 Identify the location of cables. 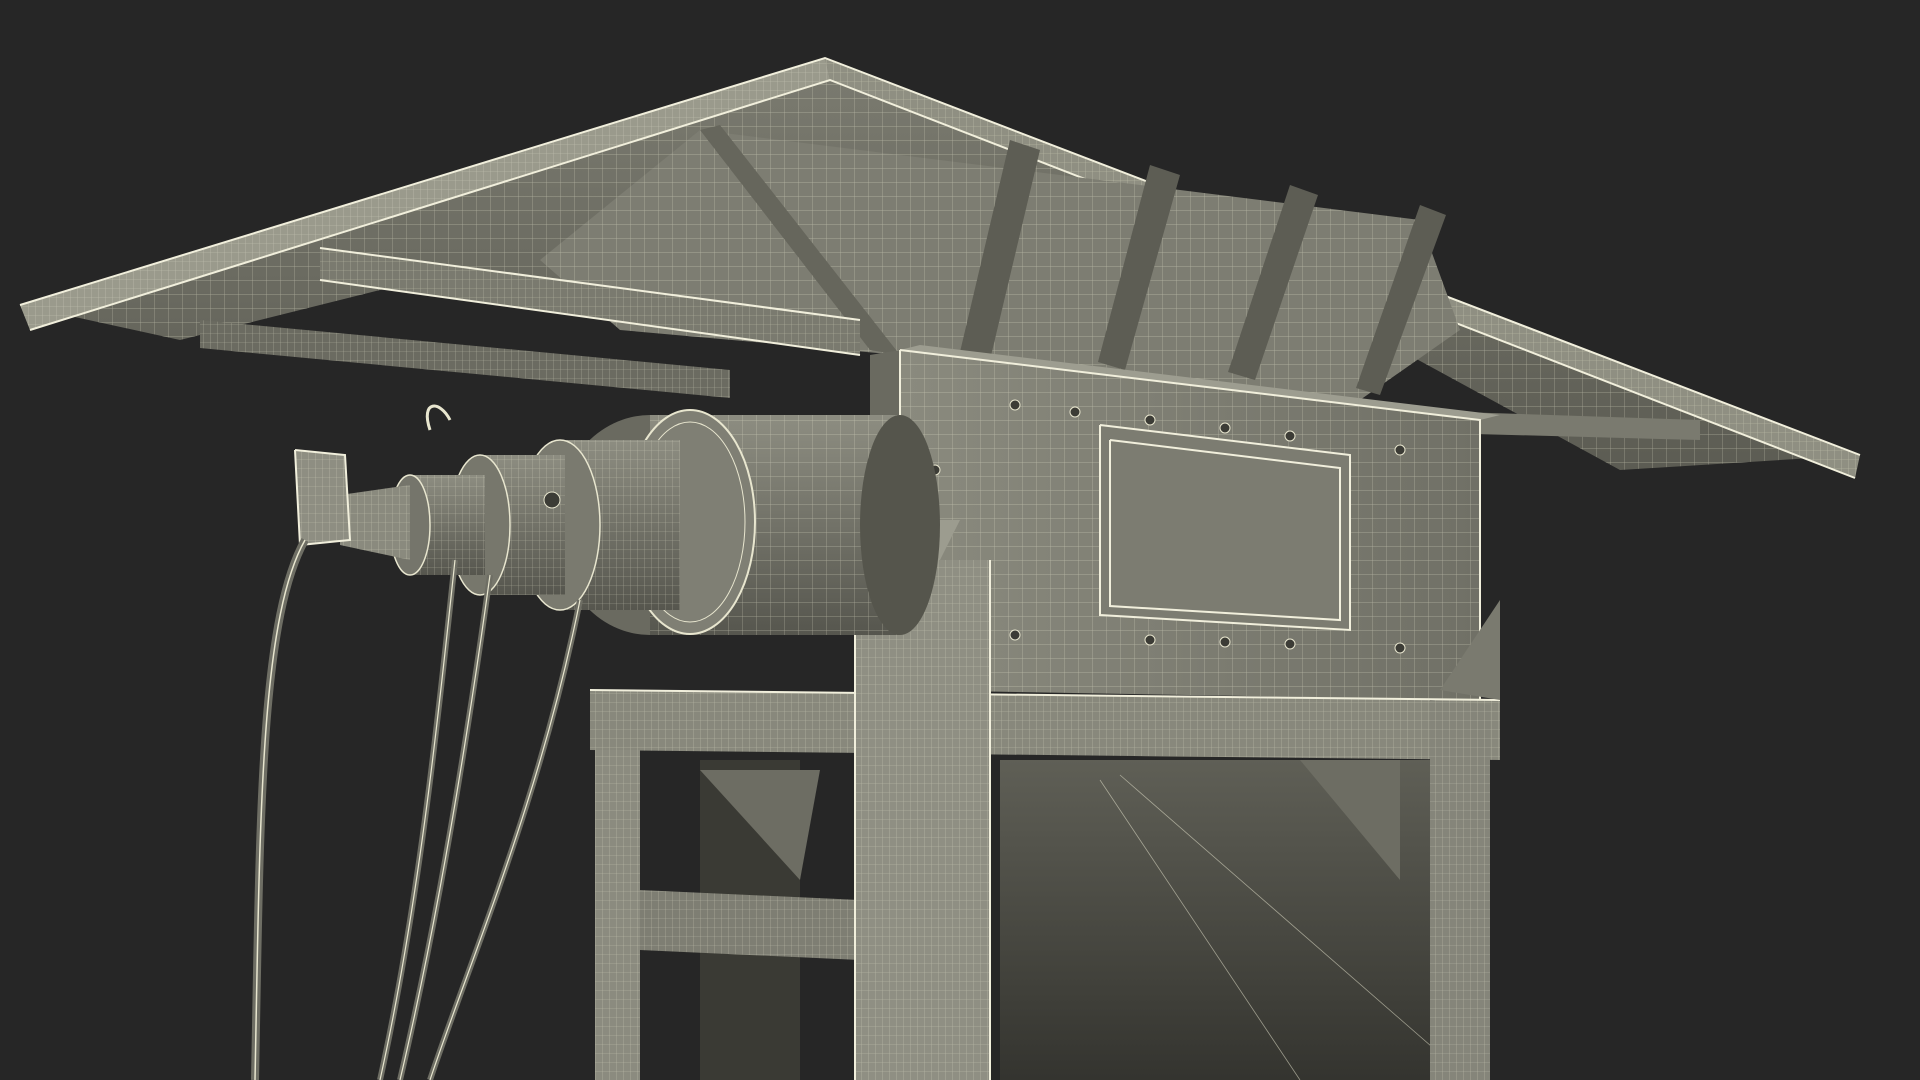
(417, 809).